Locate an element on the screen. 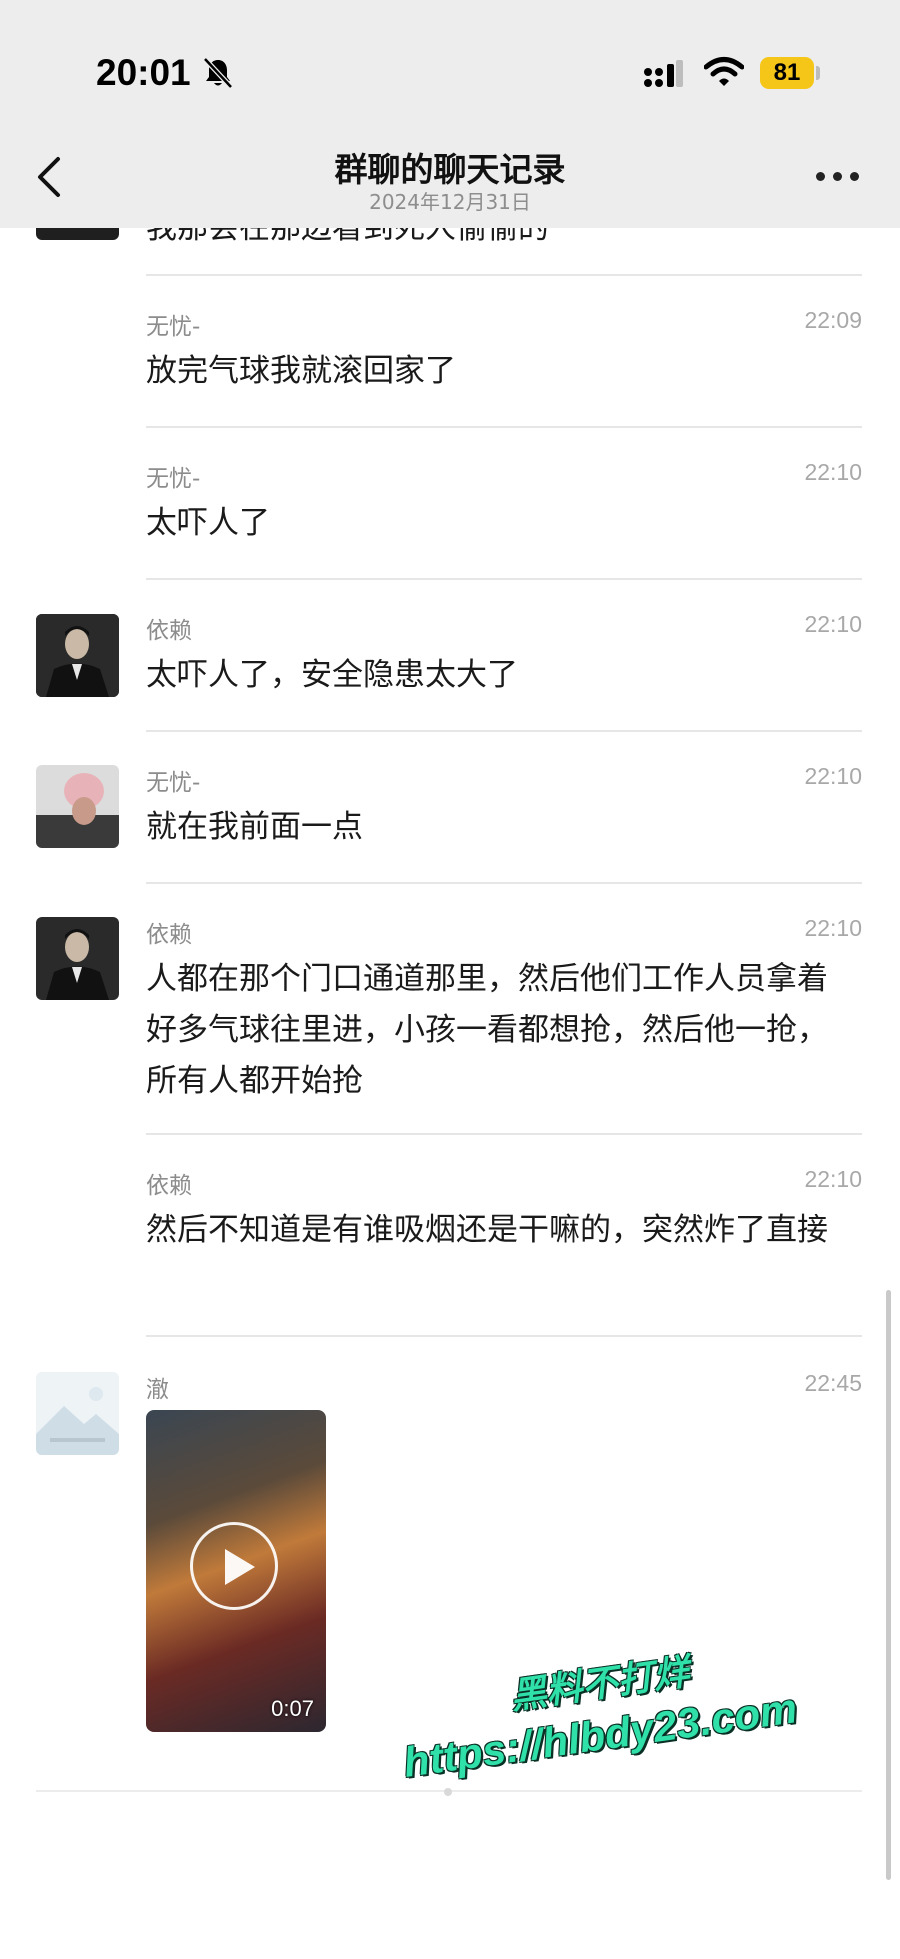 Image resolution: width=900 pixels, height=1959 pixels. avatar-landscape-placeholder-icon is located at coordinates (77, 1413).